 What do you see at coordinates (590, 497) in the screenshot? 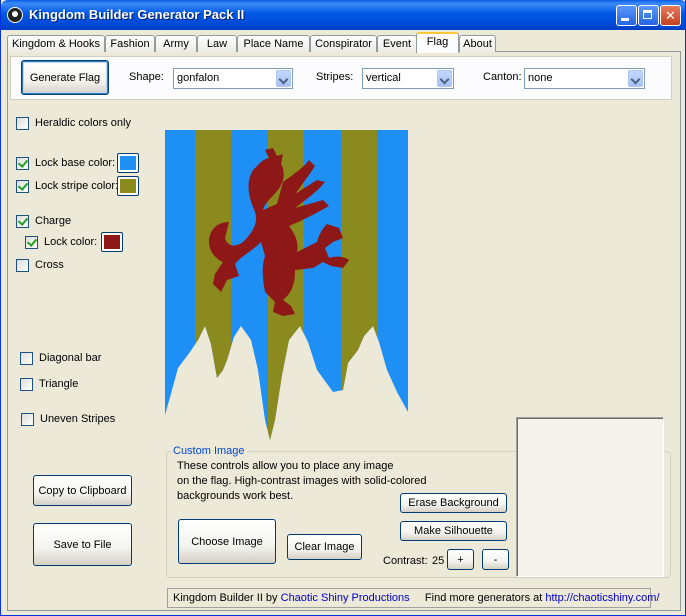
I see `custom-image-preview` at bounding box center [590, 497].